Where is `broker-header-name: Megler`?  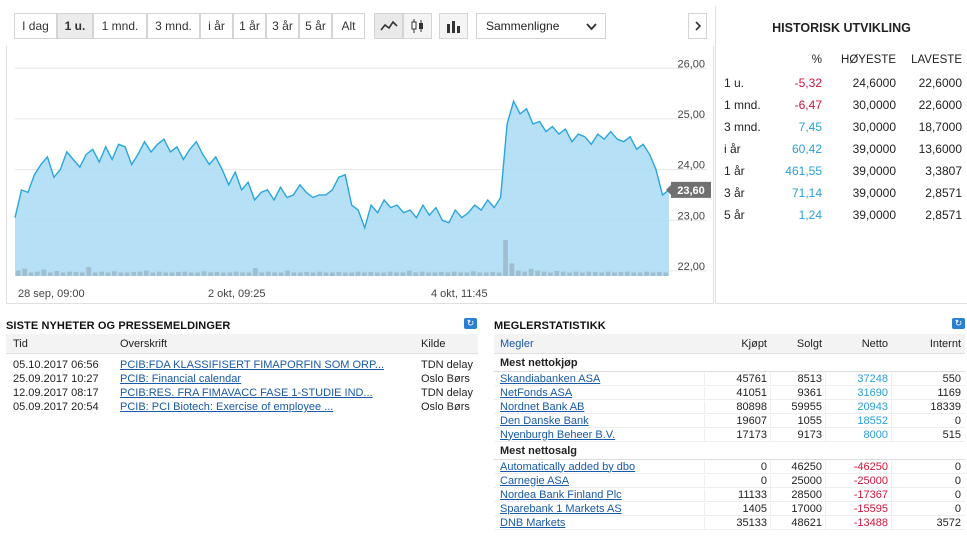
broker-header-name: Megler is located at coordinates (599, 344).